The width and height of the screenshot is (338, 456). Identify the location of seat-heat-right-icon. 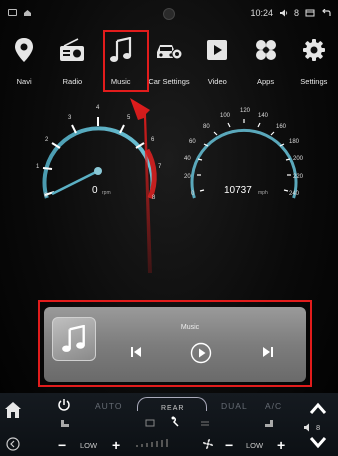
(269, 423).